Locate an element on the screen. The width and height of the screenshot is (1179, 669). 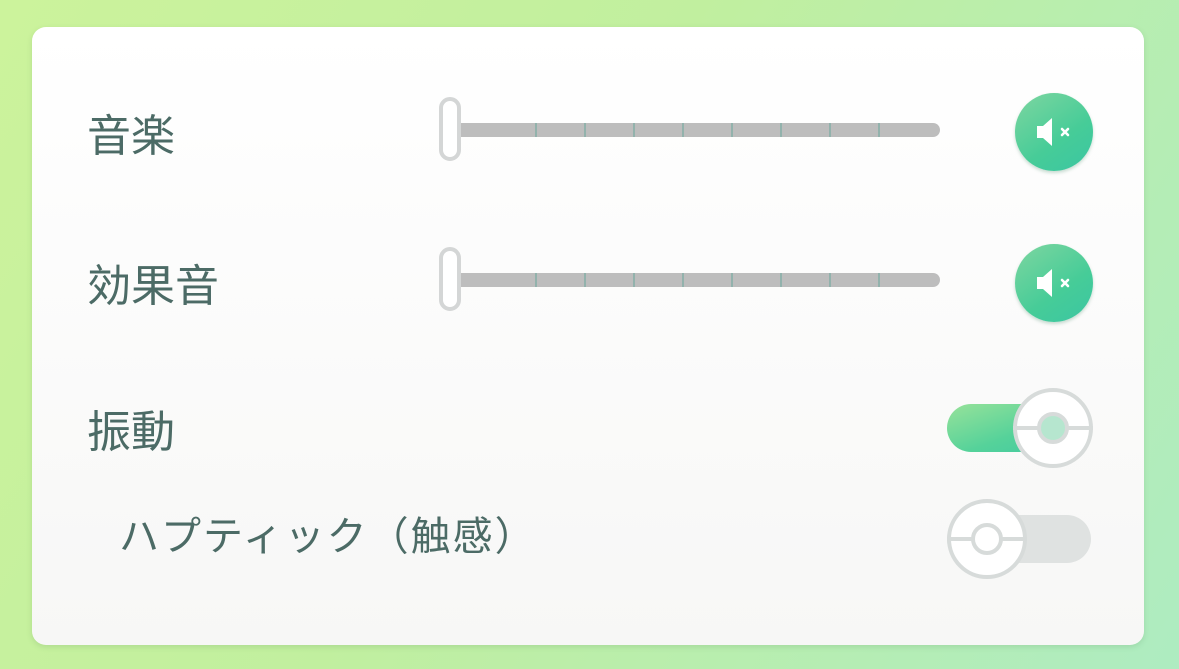
music-mute-button is located at coordinates (1054, 132).